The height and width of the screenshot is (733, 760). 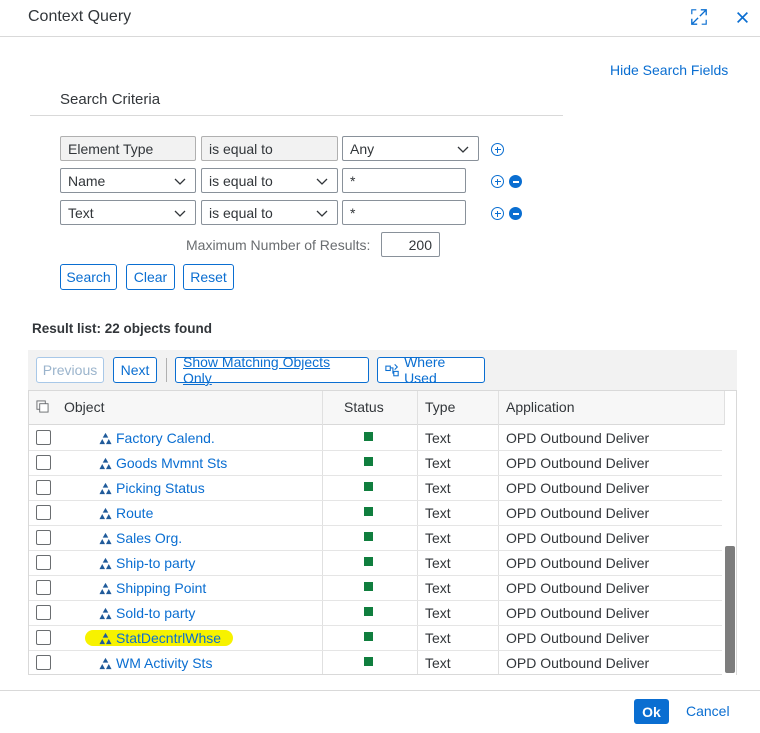 I want to click on select-all-icon, so click(x=42, y=408).